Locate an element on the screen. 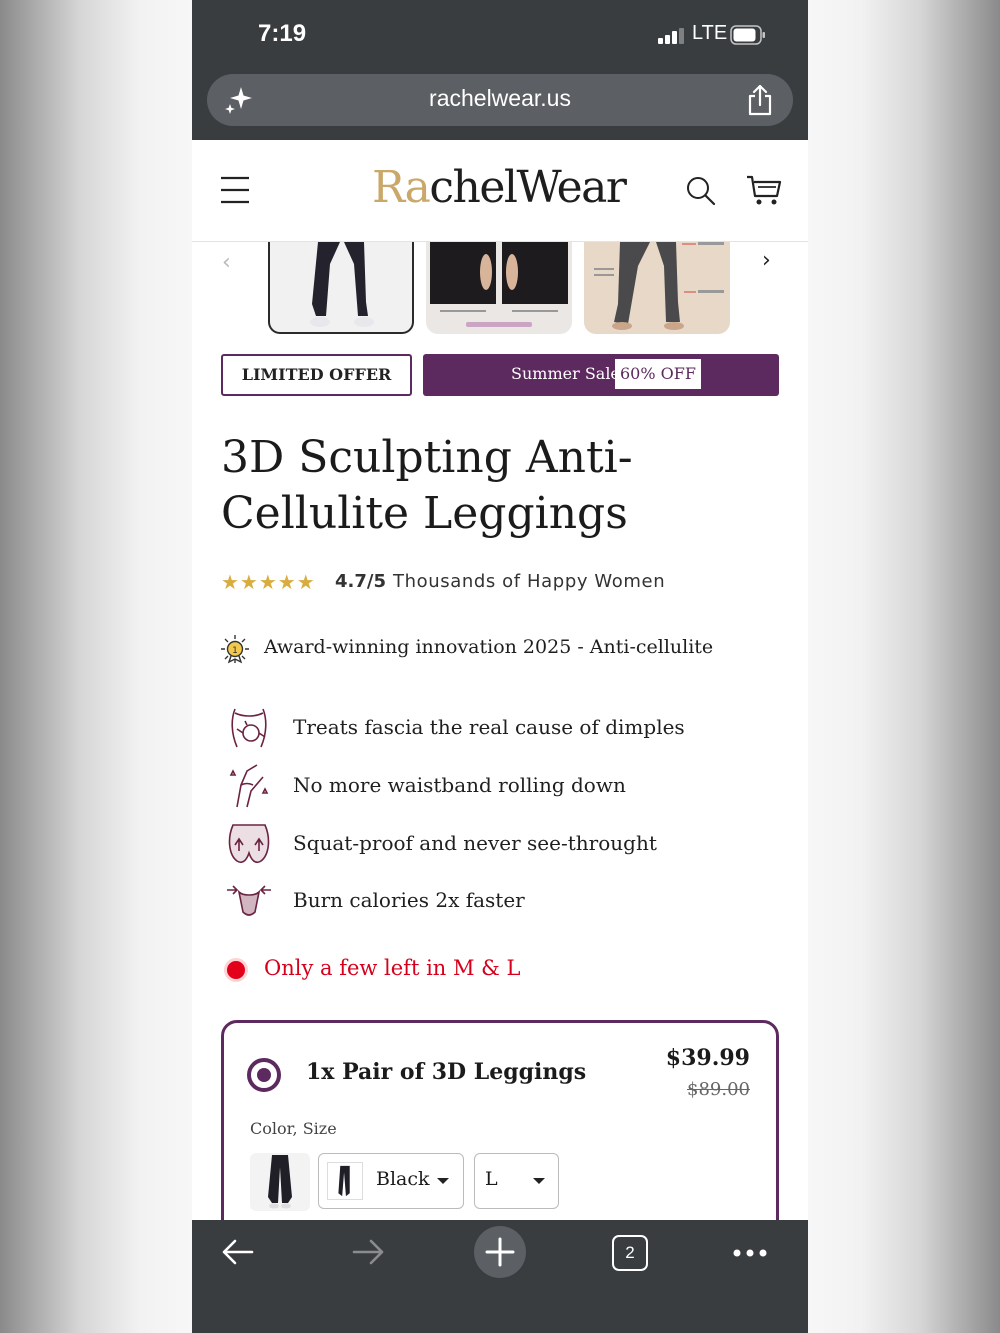 The width and height of the screenshot is (1000, 1333). more-options-icon is located at coordinates (750, 1253).